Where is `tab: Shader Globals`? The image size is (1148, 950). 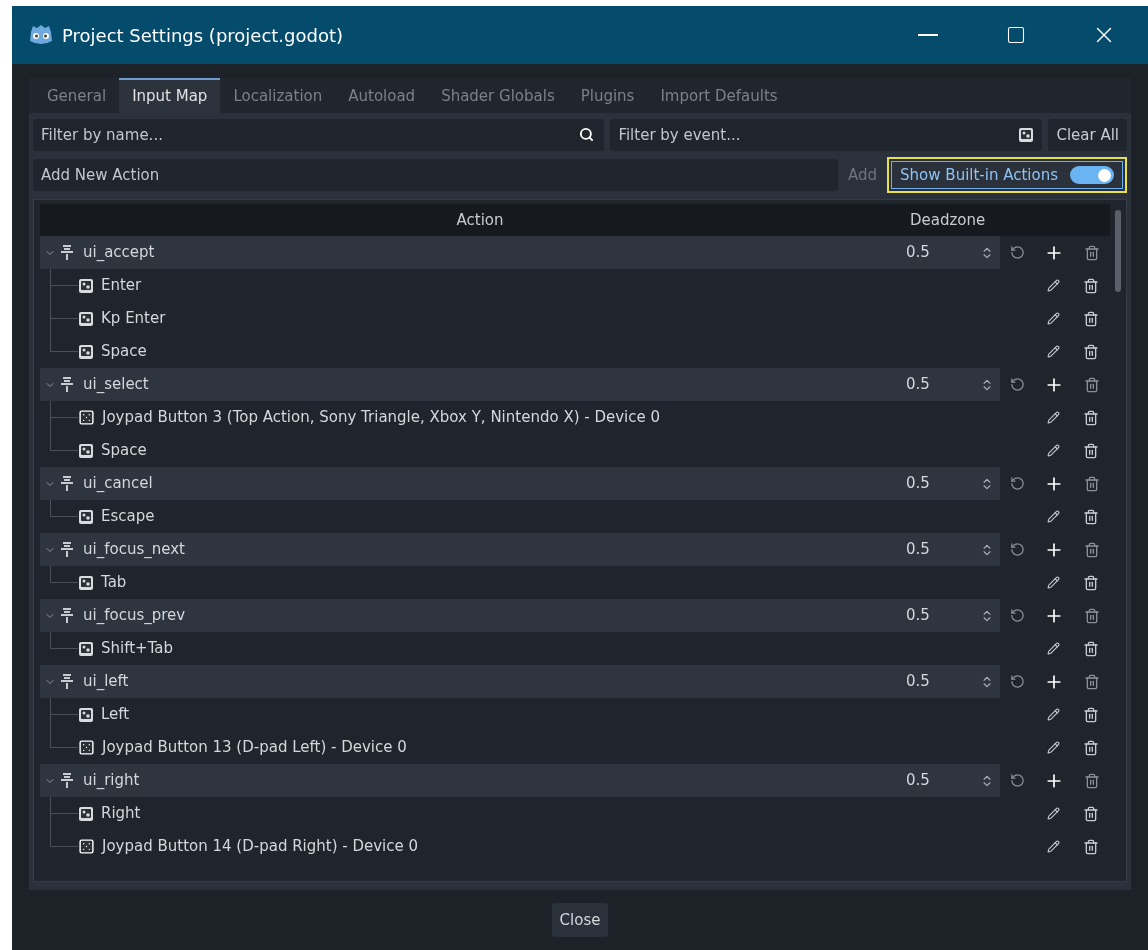
tab: Shader Globals is located at coordinates (498, 95).